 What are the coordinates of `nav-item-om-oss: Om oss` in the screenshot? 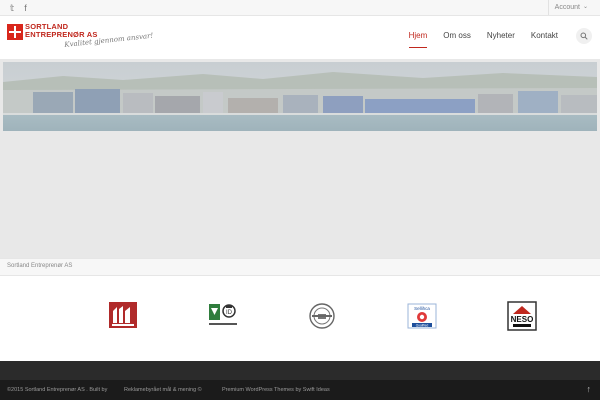 It's located at (457, 38).